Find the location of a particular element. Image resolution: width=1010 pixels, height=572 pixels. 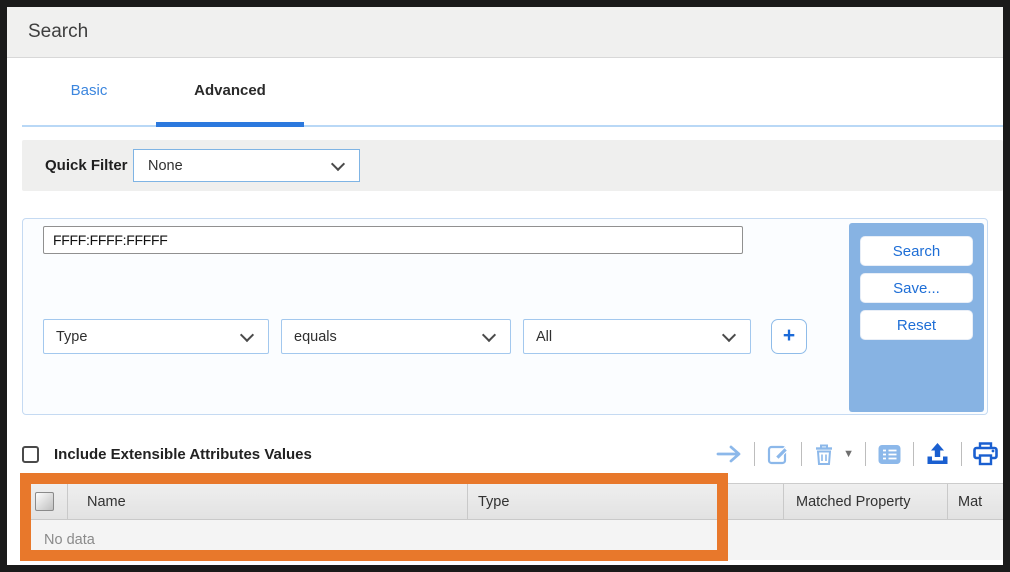

table-header-row: Name Type Matched Property Mat is located at coordinates (512, 501).